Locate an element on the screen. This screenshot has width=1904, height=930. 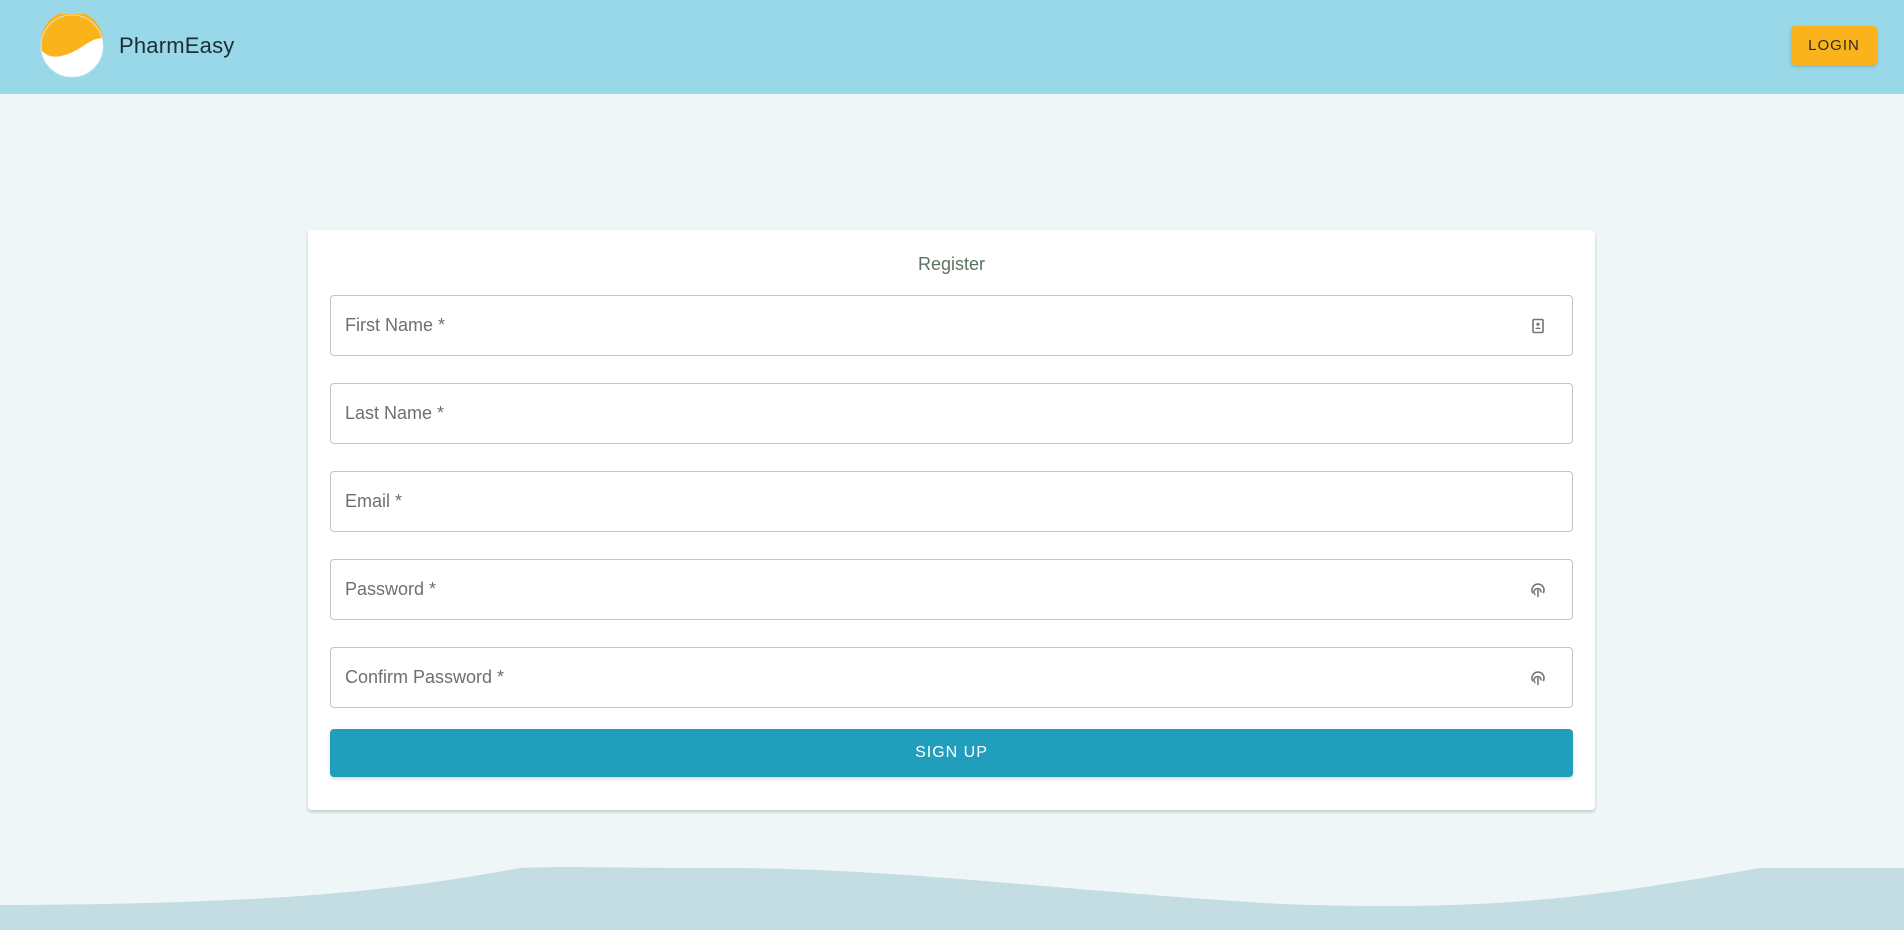
first-name-field is located at coordinates (951, 325).